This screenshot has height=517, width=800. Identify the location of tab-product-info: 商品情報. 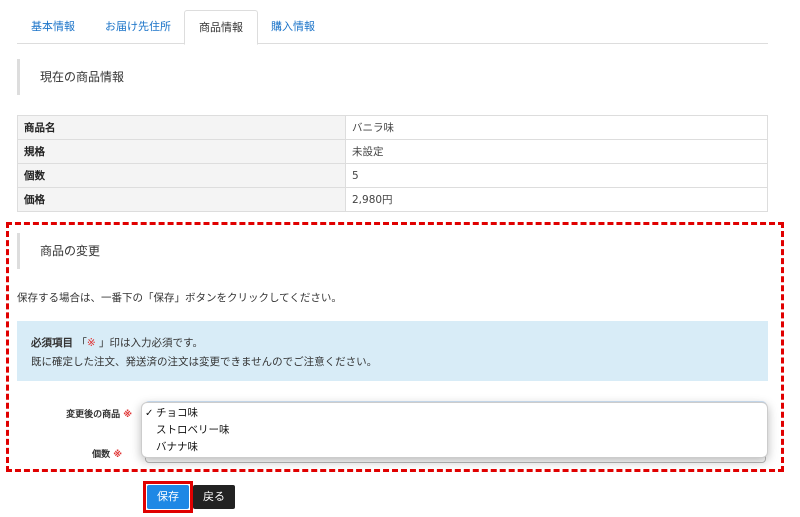
(221, 27).